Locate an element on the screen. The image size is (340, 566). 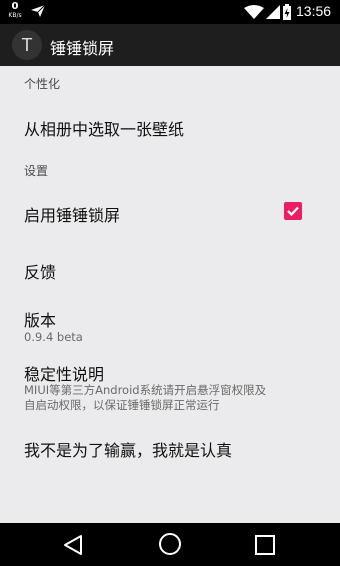
status-bar: 0 KB/s 13:56 is located at coordinates (170, 12).